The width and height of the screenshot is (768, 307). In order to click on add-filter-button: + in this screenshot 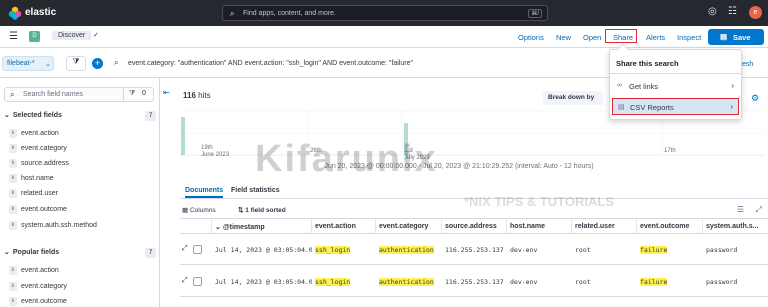, I will do `click(97, 63)`.